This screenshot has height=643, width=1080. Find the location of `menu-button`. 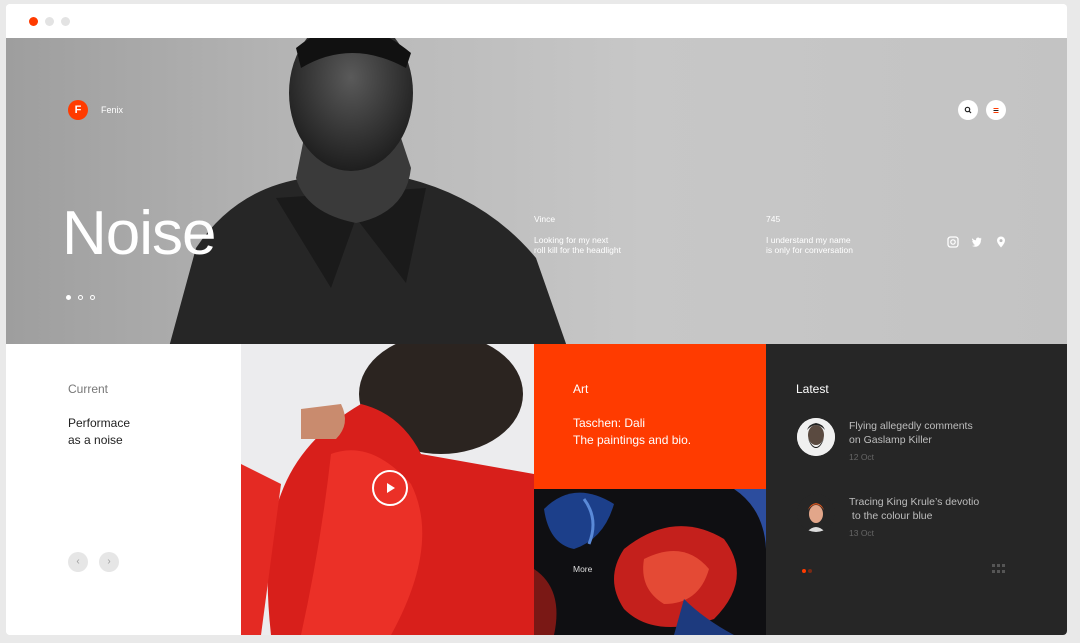

menu-button is located at coordinates (996, 110).